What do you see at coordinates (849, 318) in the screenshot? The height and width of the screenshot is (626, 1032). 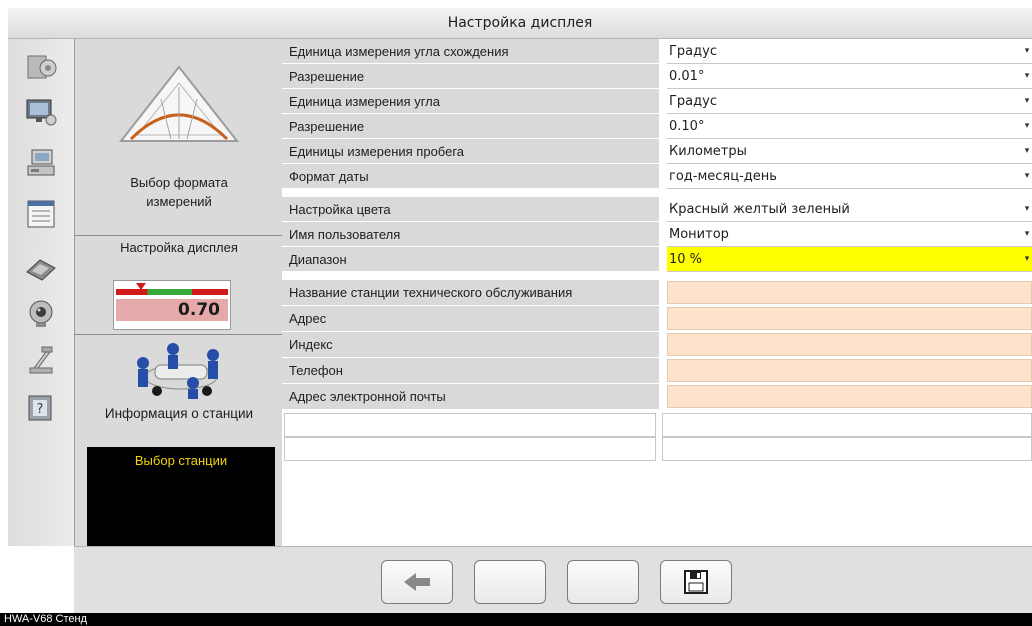 I see `address-input` at bounding box center [849, 318].